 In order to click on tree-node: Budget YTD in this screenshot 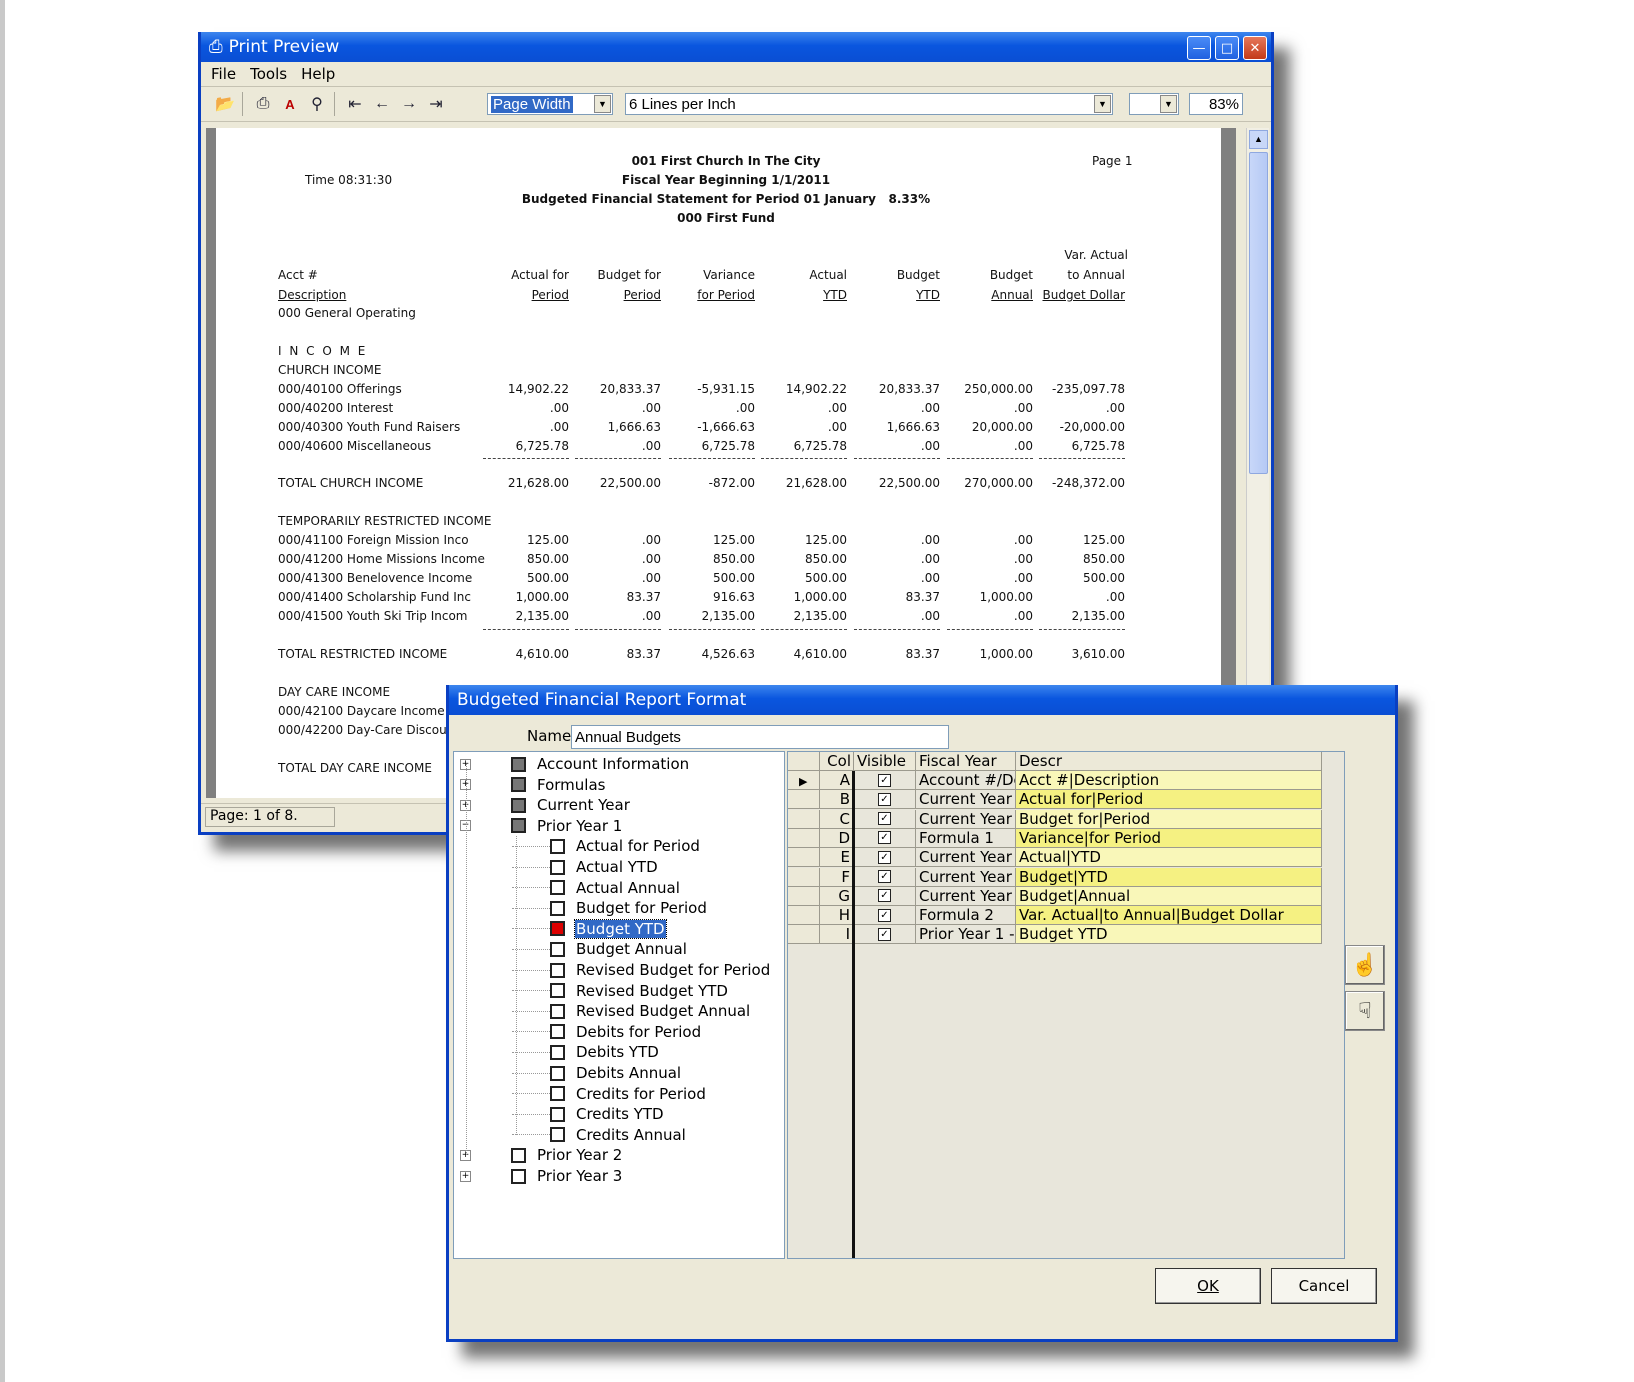, I will do `click(589, 928)`.